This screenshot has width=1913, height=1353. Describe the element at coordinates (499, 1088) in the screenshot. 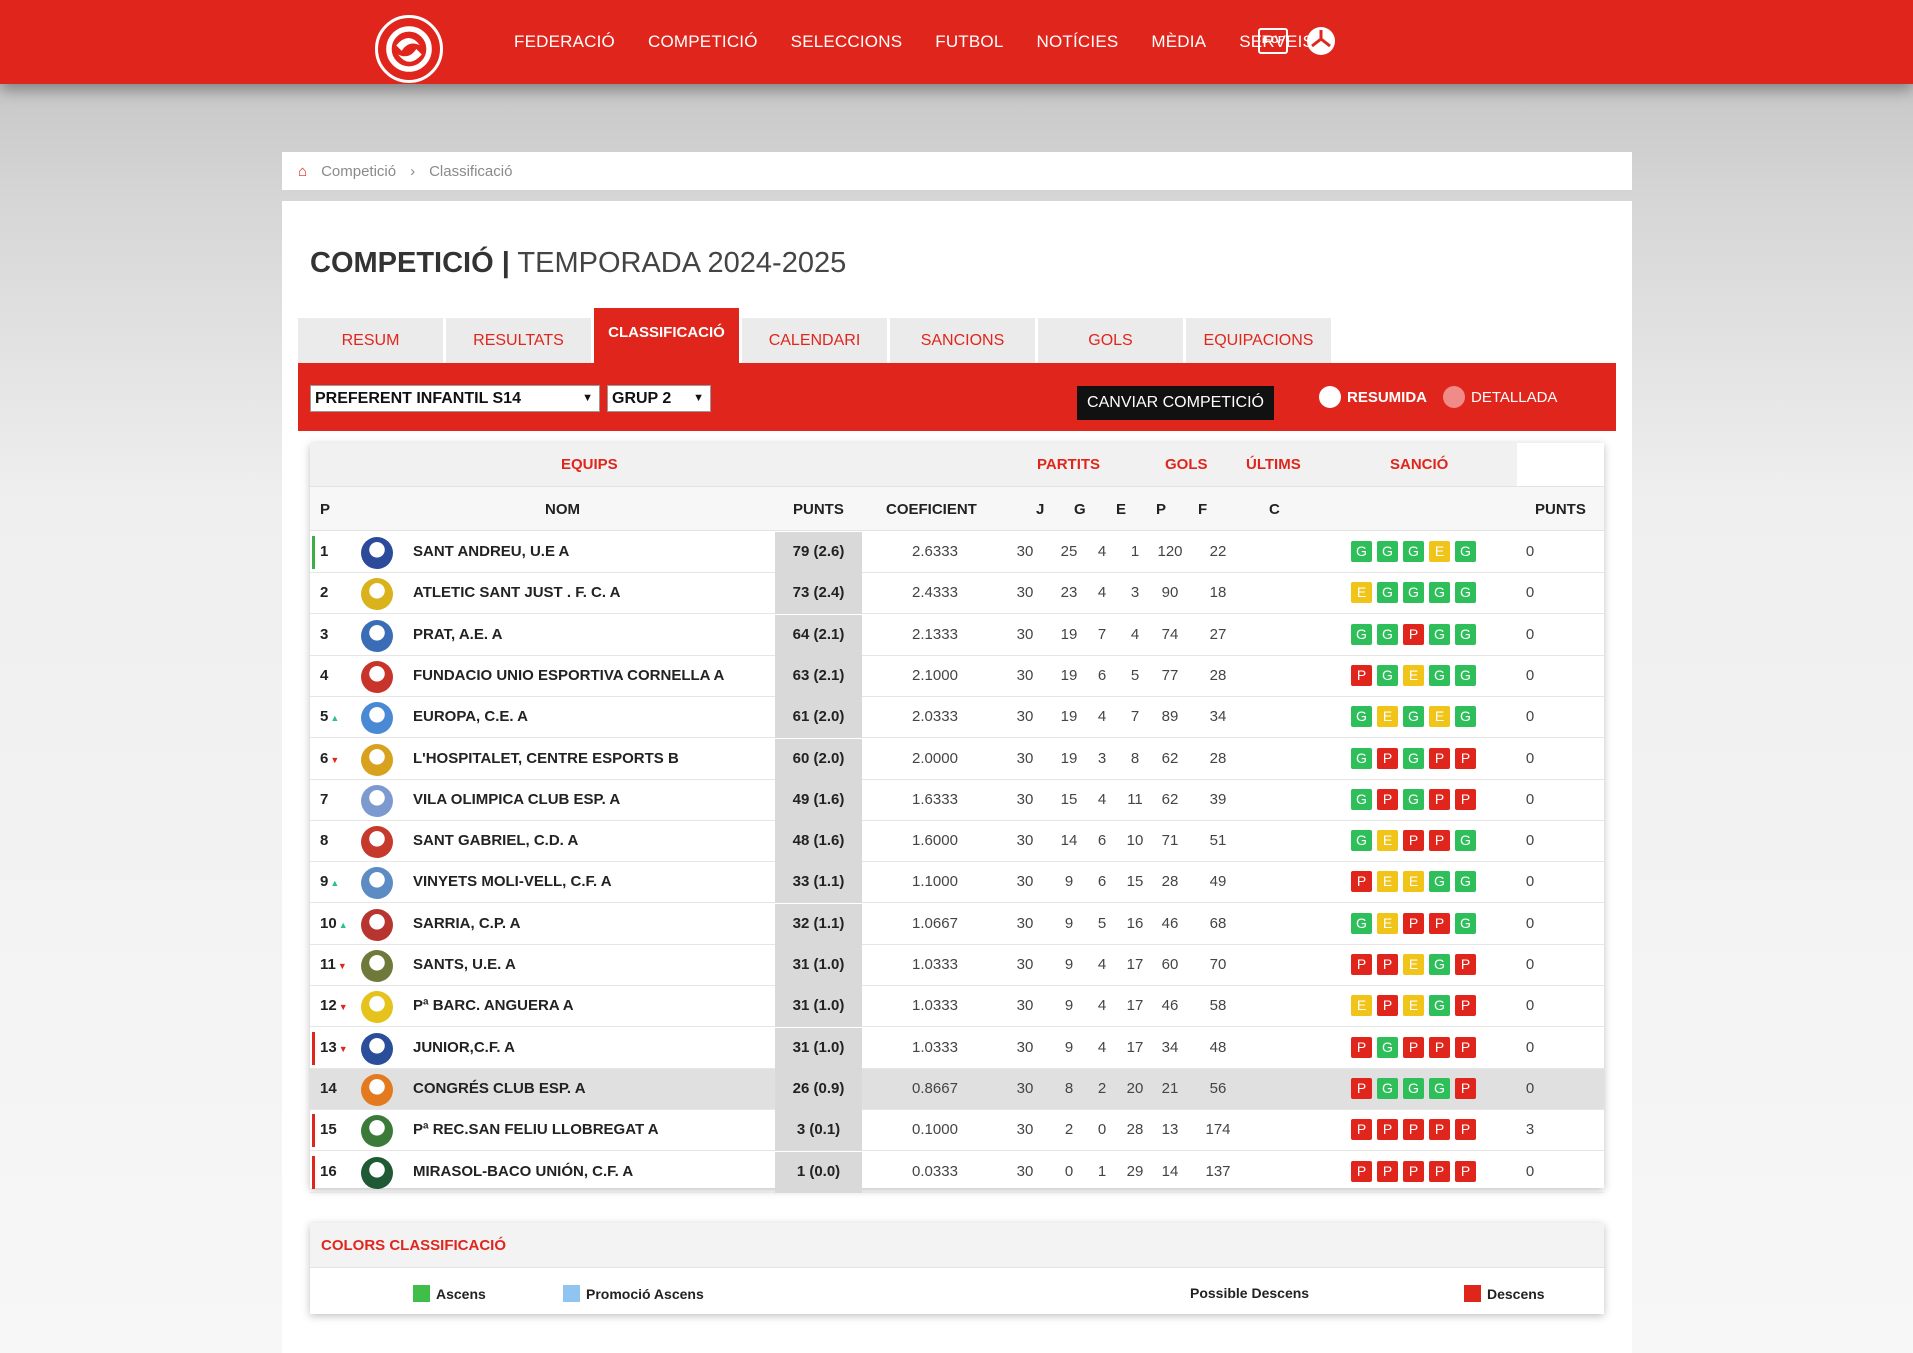

I see `team-name: CONGRÉS CLUB ESP. A` at that location.